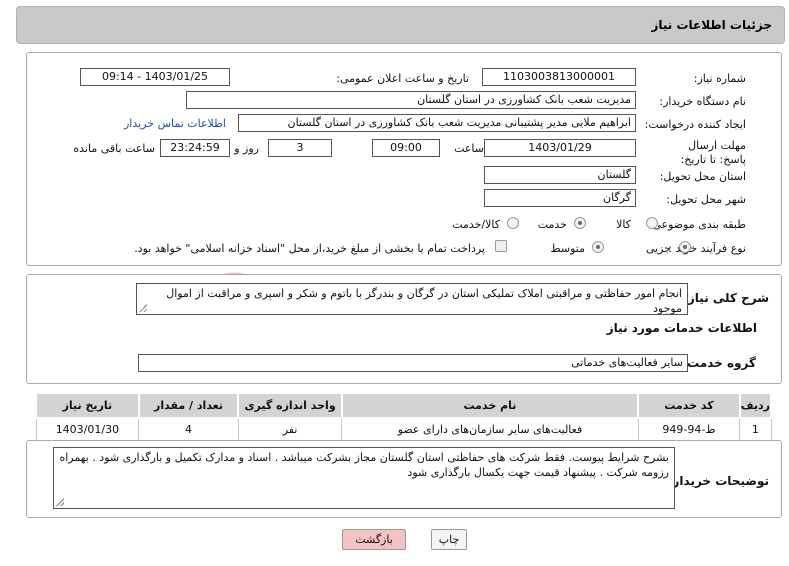 Image resolution: width=789 pixels, height=566 pixels. I want to click on deadline-hour-label: ساعت, so click(469, 148).